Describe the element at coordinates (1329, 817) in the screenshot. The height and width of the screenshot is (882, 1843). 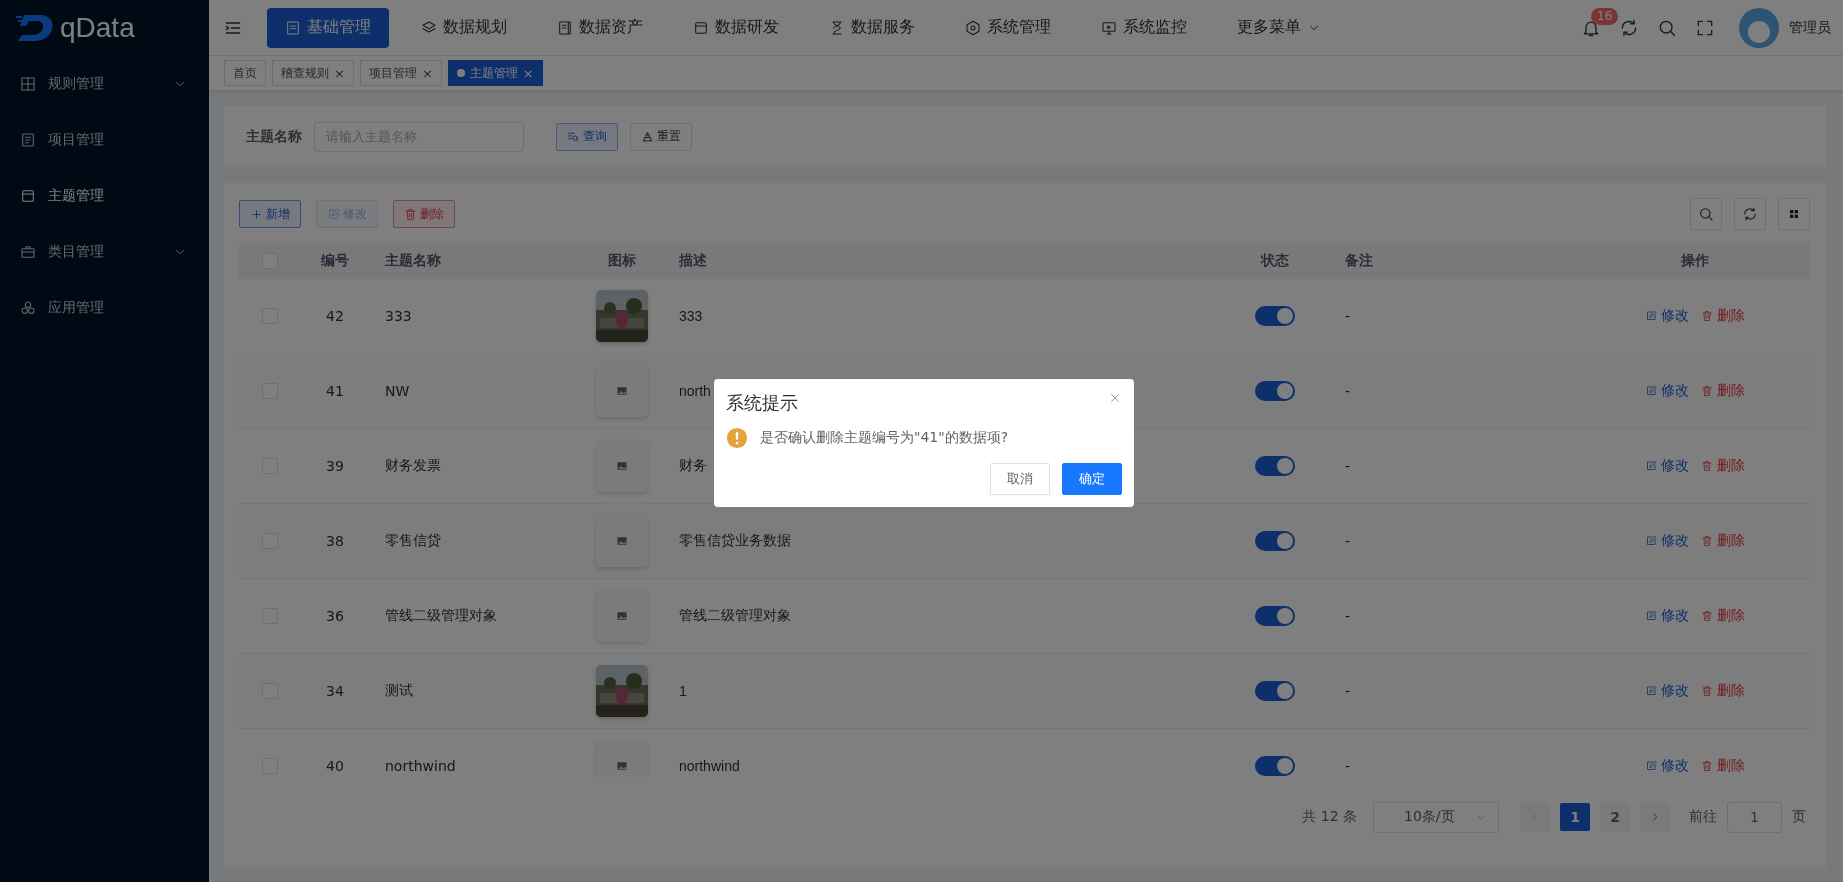
I see `total-count: 共 12 条` at that location.